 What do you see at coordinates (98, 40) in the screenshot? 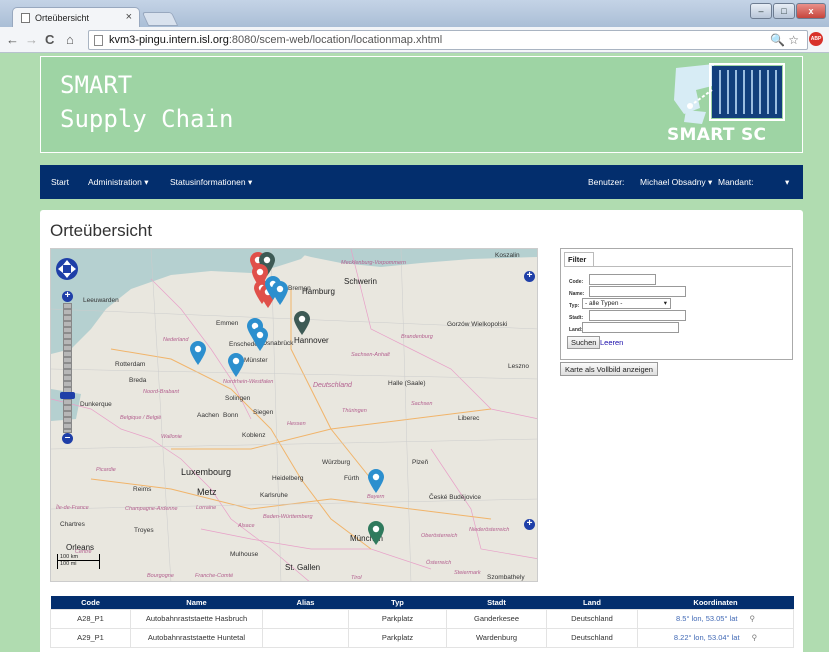
I see `page-icon` at bounding box center [98, 40].